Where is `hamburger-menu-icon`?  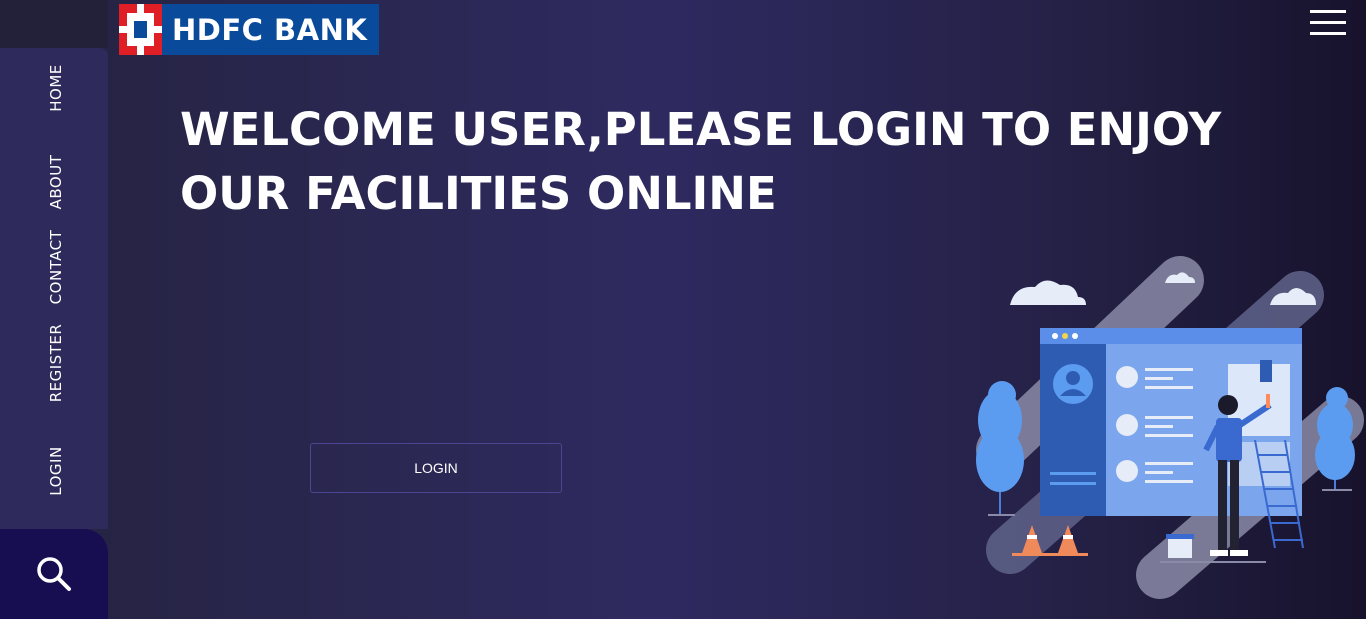
hamburger-menu-icon is located at coordinates (1328, 23).